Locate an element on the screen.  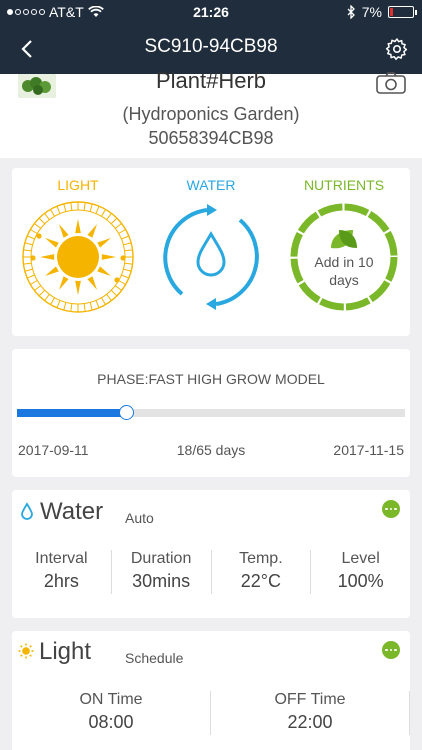
light-label: LIGHT is located at coordinates (78, 185).